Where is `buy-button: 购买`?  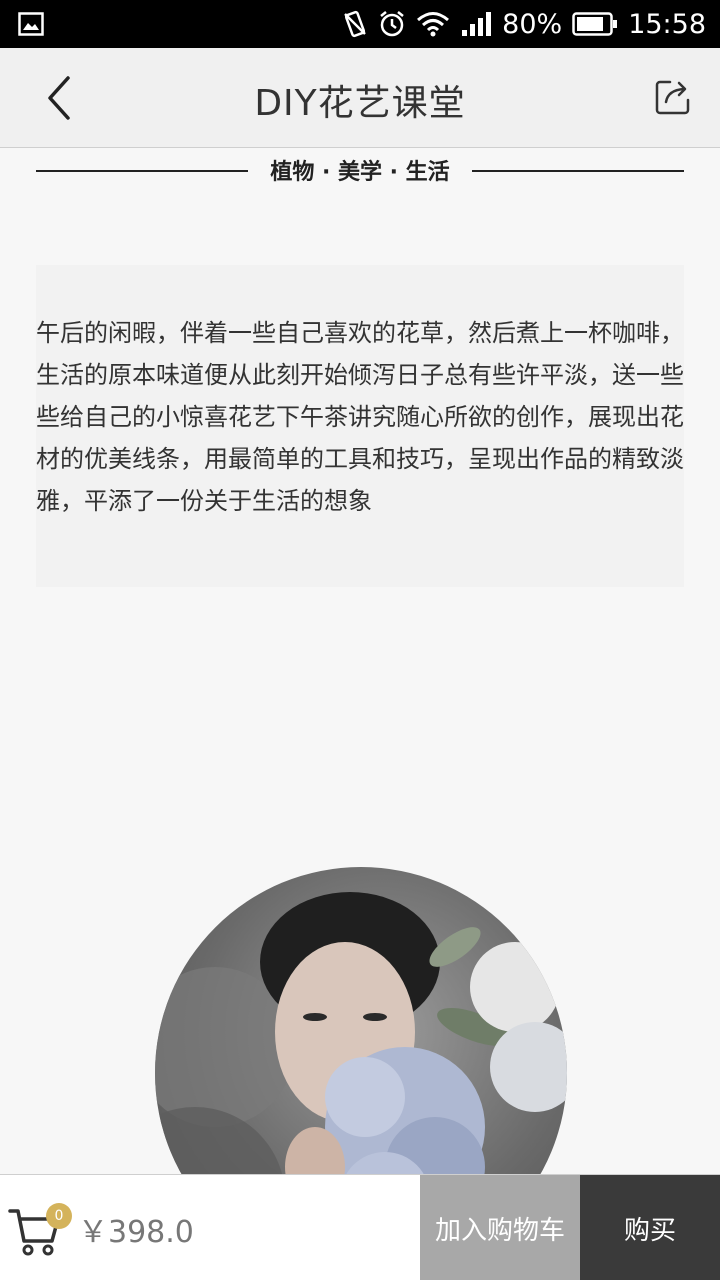
buy-button: 购买 is located at coordinates (650, 1227).